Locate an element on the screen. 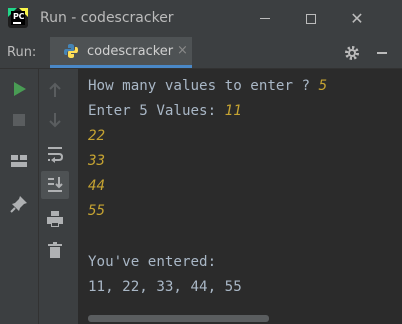 The width and height of the screenshot is (402, 324). run-label: Run: is located at coordinates (22, 52).